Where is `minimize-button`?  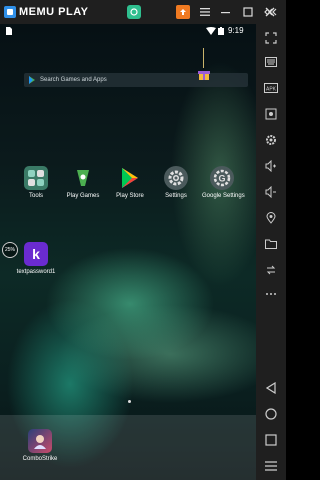
minimize-button is located at coordinates (226, 12).